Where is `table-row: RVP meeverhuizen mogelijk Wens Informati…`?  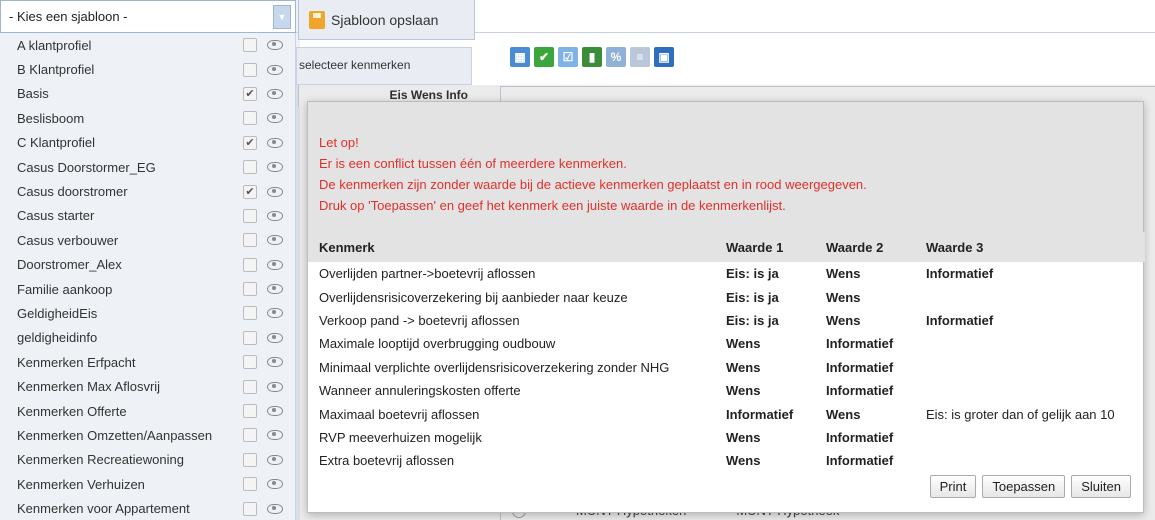
table-row: RVP meeverhuizen mogelijk Wens Informati… is located at coordinates (726, 437).